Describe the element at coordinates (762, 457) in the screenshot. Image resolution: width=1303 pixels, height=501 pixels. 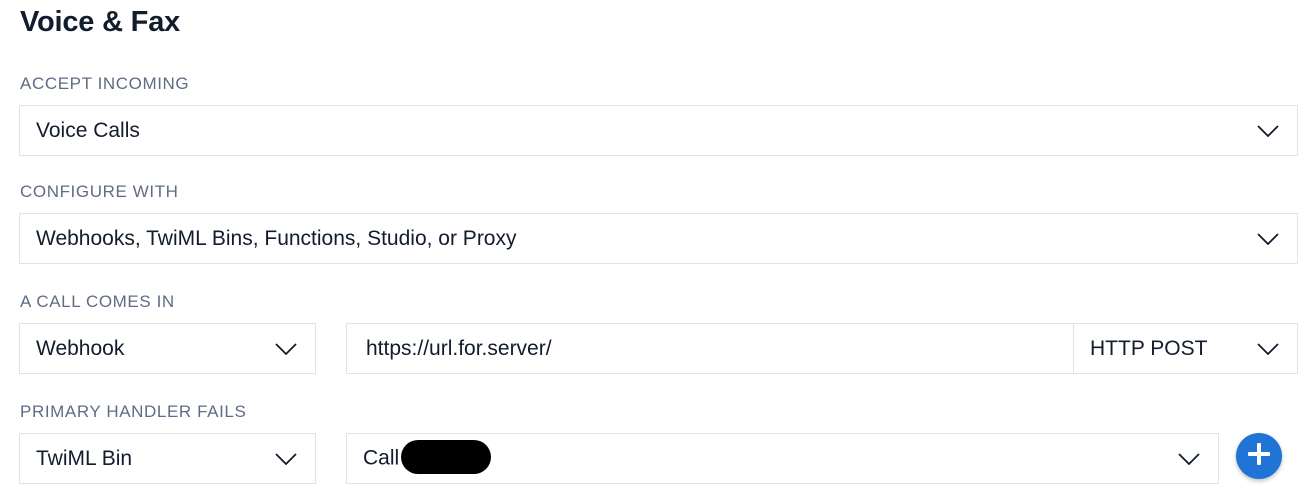
I see `twiml-bin-value-wrap: Call` at that location.